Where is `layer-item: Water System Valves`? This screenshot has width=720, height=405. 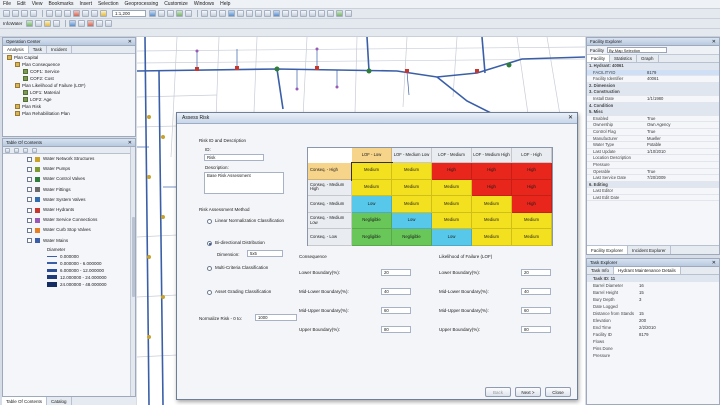
layer-item: Water System Valves is located at coordinates (69, 200).